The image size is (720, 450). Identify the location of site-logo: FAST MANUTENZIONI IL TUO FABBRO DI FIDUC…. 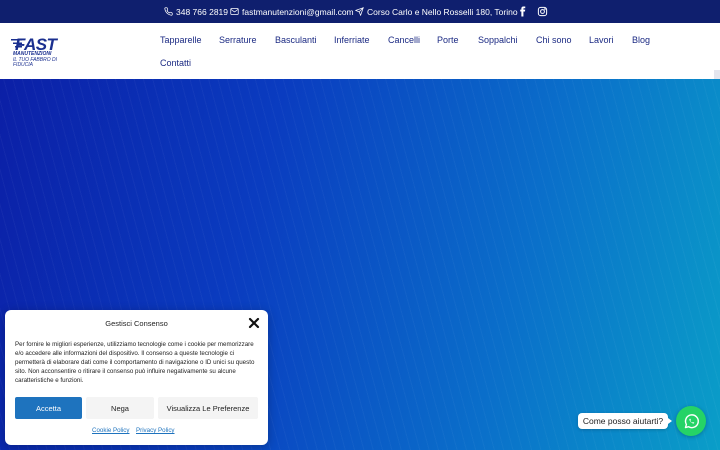
(39, 52).